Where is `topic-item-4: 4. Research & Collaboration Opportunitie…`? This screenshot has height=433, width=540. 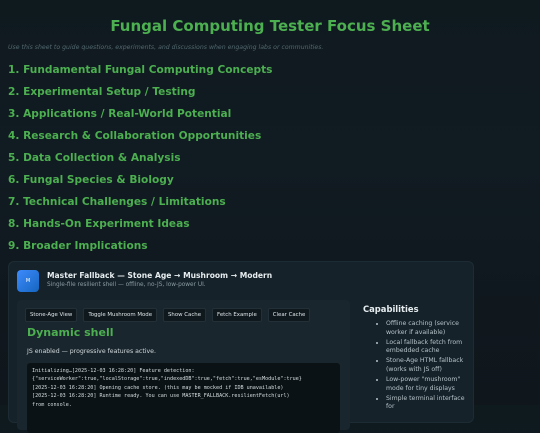 topic-item-4: 4. Research & Collaboration Opportunitie… is located at coordinates (140, 138).